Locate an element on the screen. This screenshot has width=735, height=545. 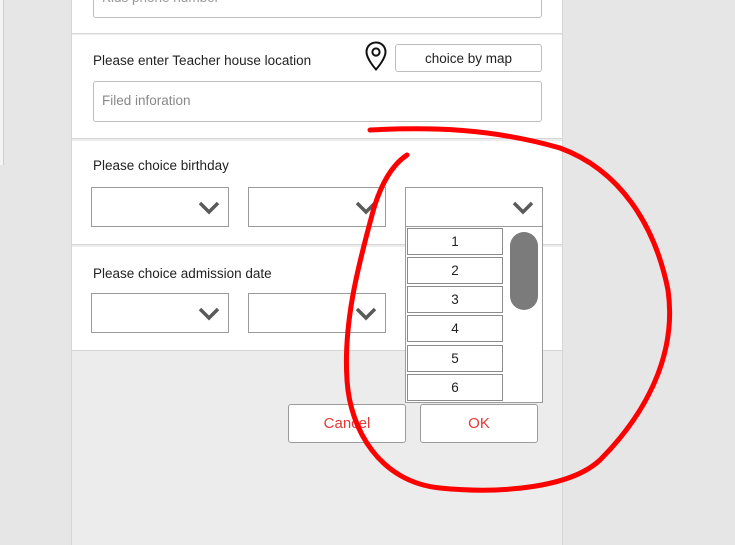
dropdown-option: 5 is located at coordinates (455, 358).